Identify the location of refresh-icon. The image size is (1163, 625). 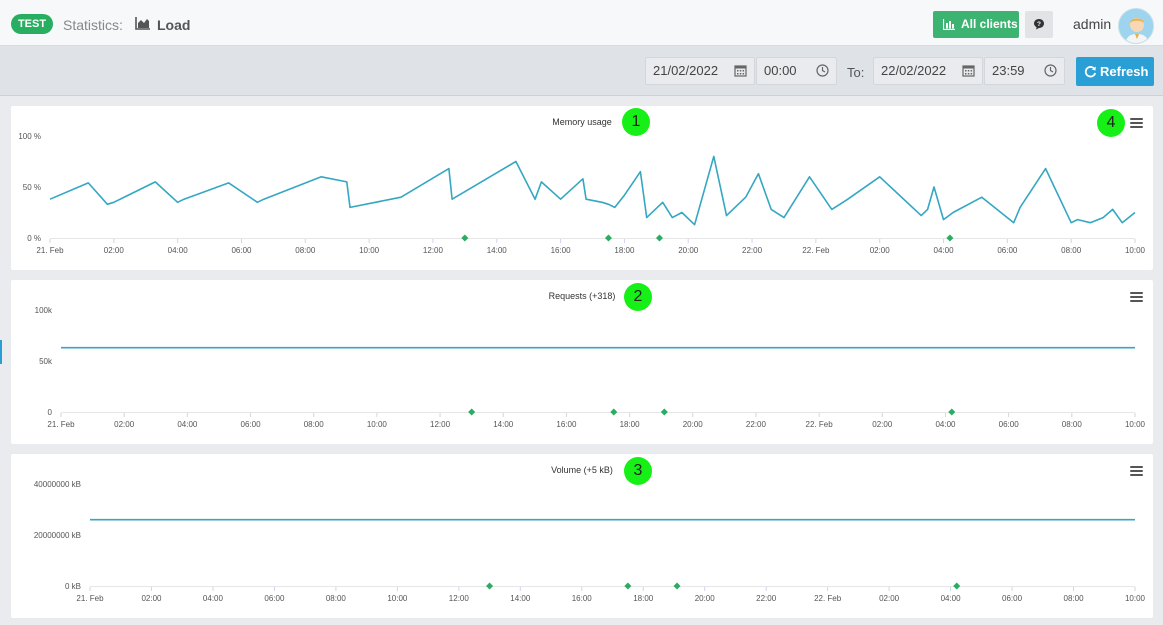
(1090, 72).